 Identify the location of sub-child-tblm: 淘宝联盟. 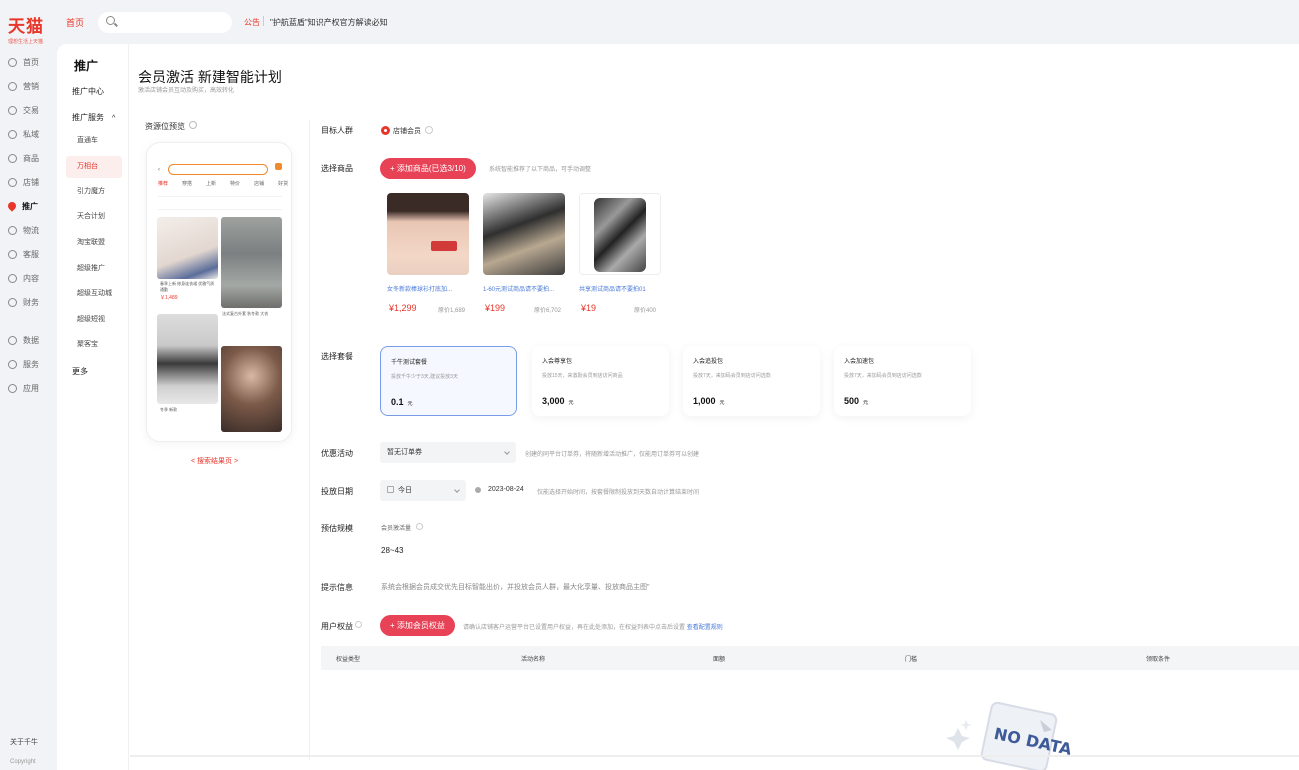
(94, 243).